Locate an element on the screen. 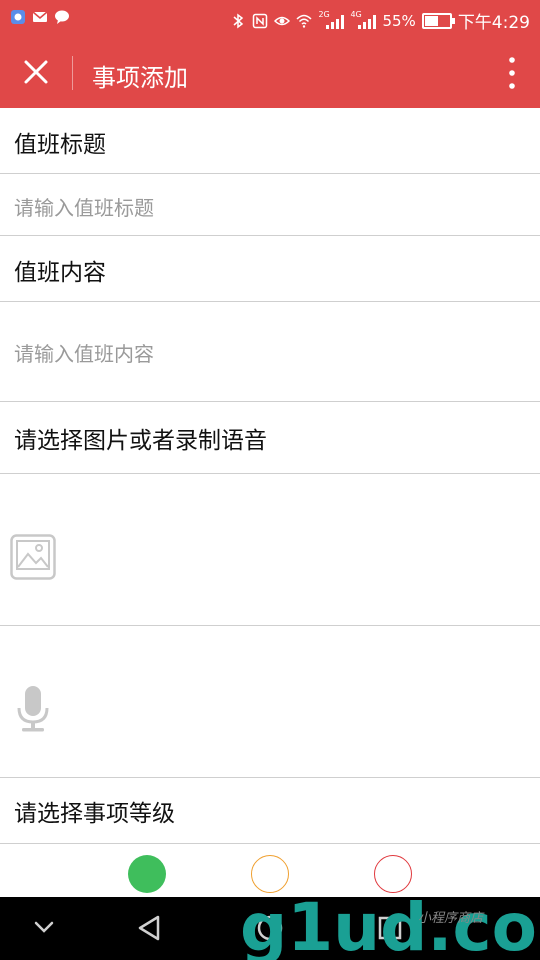 The height and width of the screenshot is (960, 540). duty-title-label: 值班标题 is located at coordinates (60, 145).